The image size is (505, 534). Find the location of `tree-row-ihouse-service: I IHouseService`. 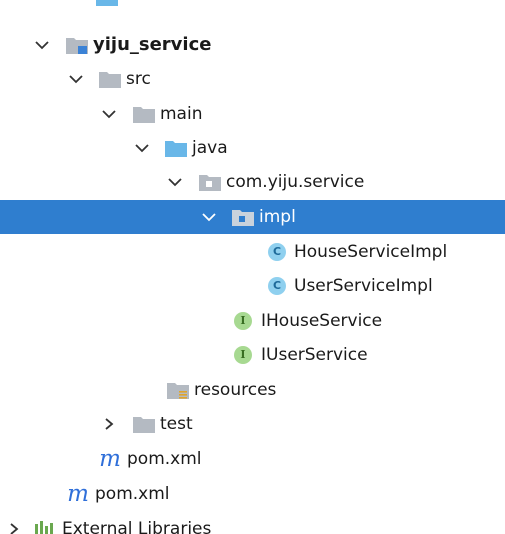

tree-row-ihouse-service: I IHouseService is located at coordinates (252, 321).